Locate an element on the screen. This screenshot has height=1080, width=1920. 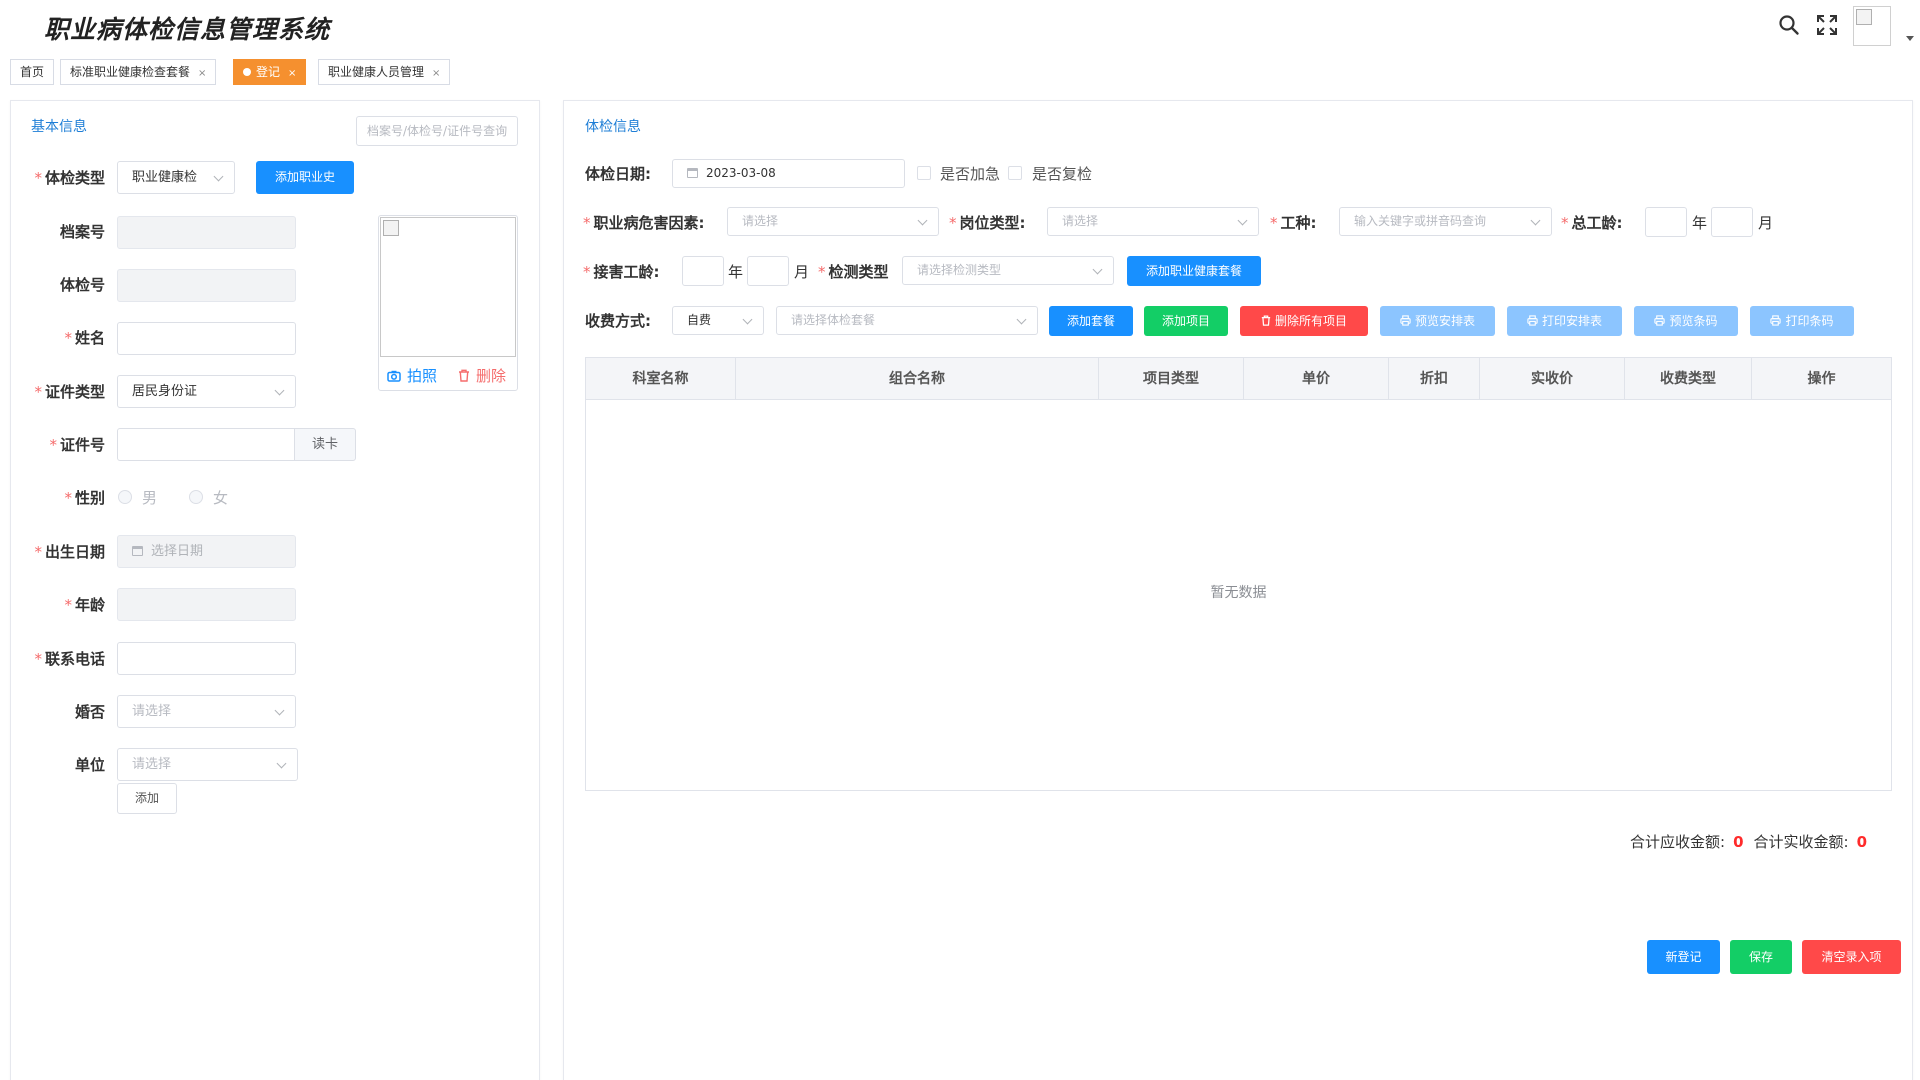
birth-date-label: * 出生日期 is located at coordinates (69, 552).